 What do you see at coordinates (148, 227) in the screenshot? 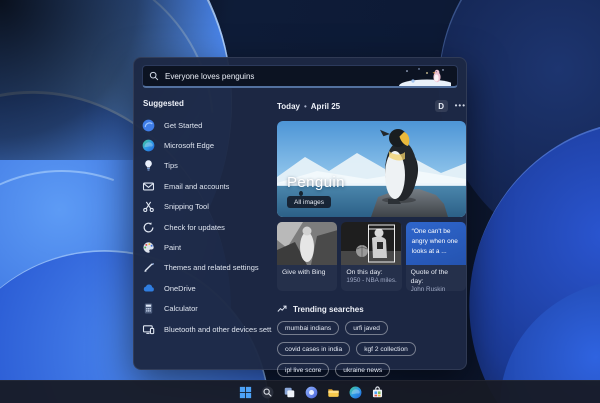
I see `check-updates-icon` at bounding box center [148, 227].